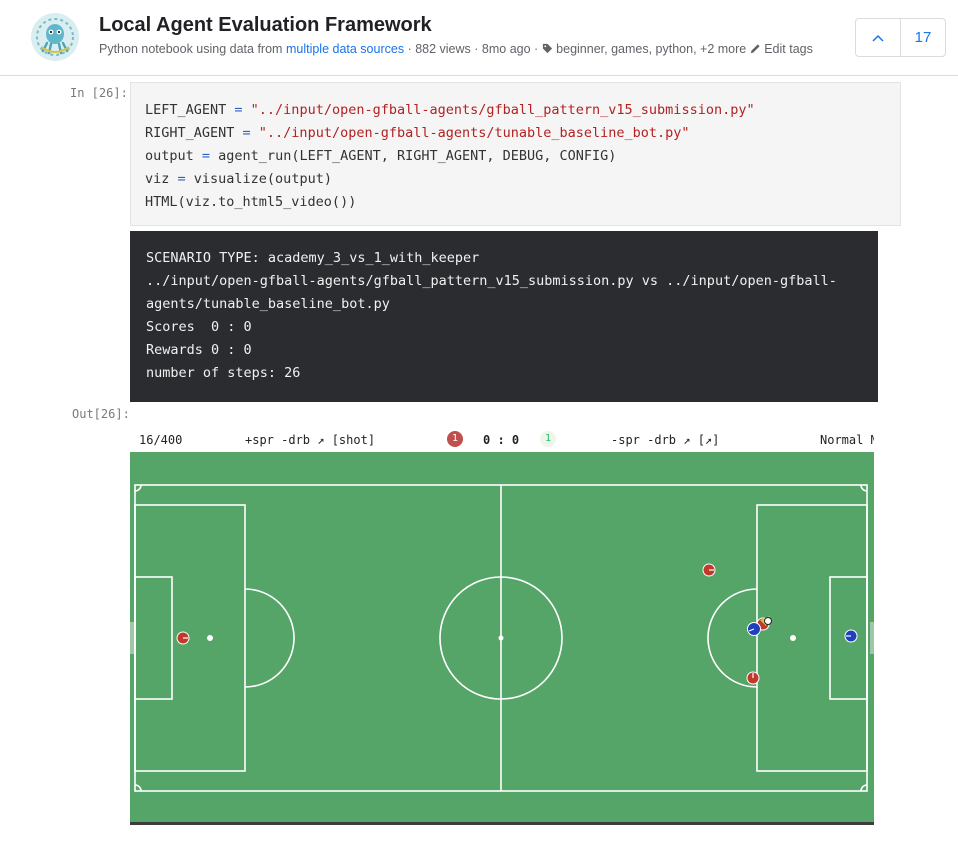 The image size is (958, 842). Describe the element at coordinates (547, 48) in the screenshot. I see `tag-icon` at that location.